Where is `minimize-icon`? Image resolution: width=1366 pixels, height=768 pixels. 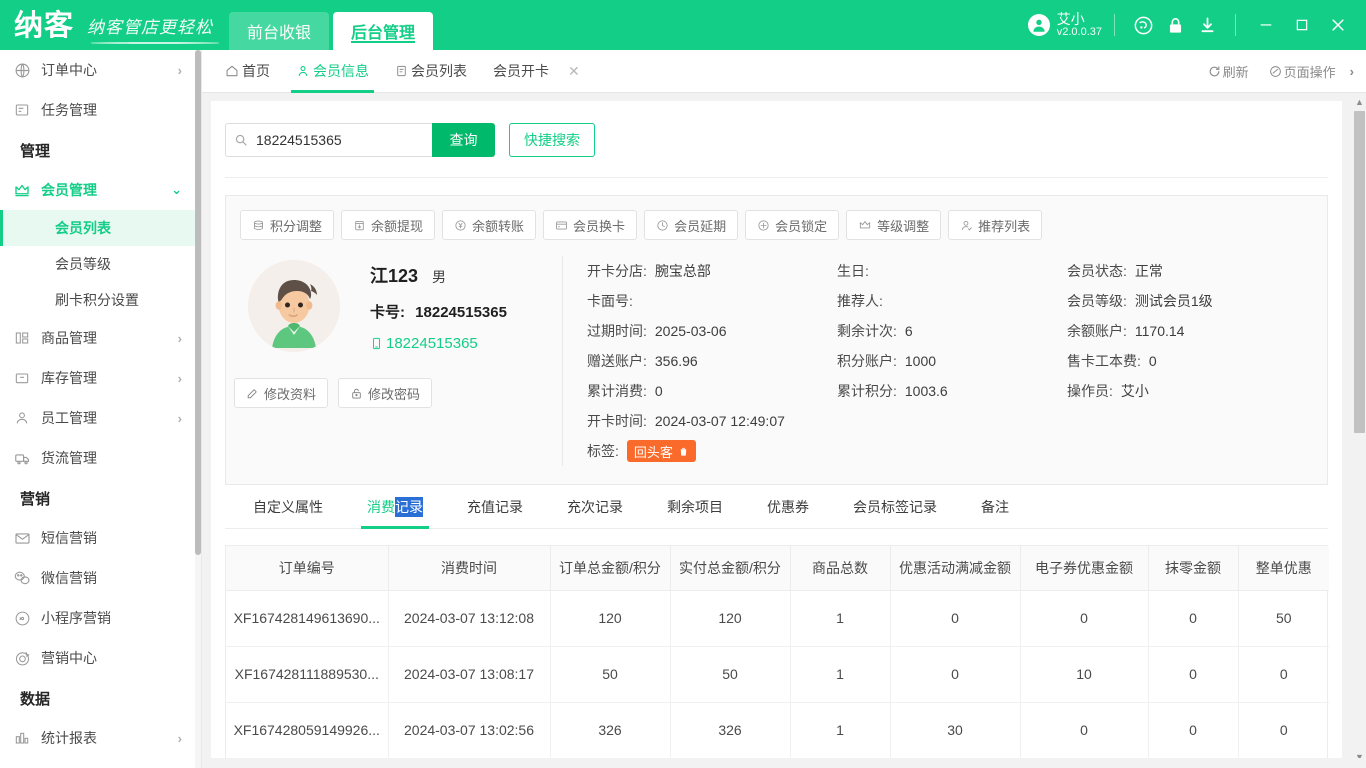 minimize-icon is located at coordinates (1266, 25).